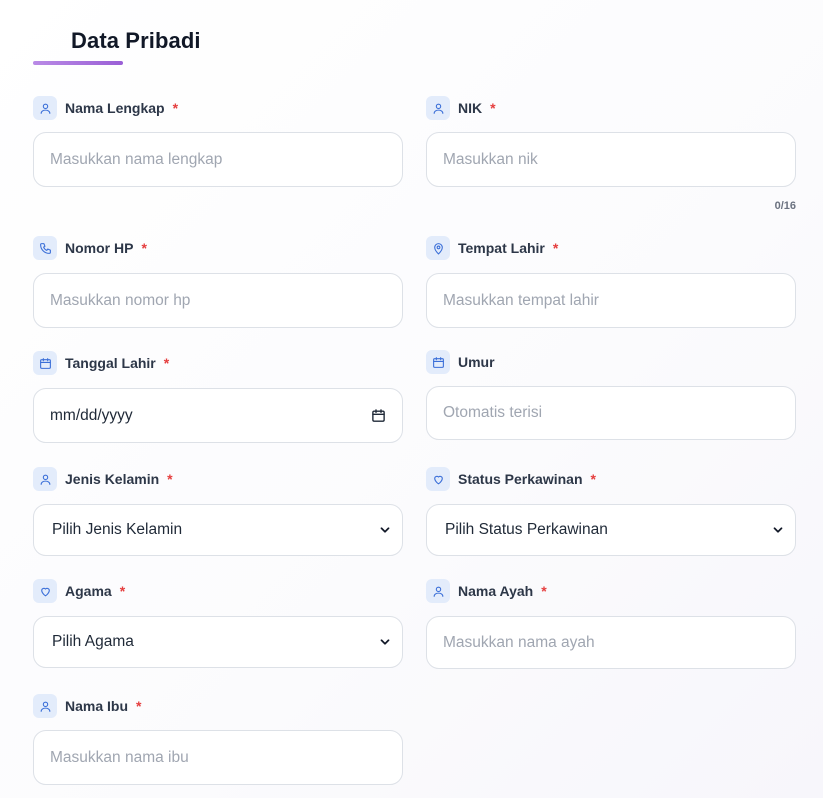  I want to click on select-value: Pilih Agama, so click(93, 641).